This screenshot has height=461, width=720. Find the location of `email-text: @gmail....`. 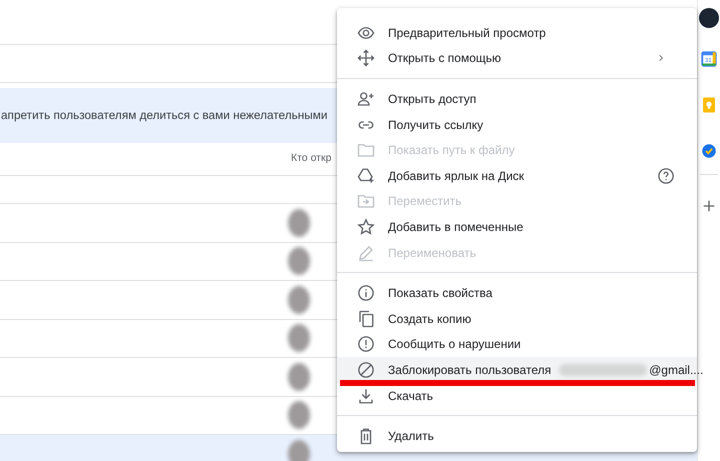

email-text: @gmail.... is located at coordinates (676, 370).